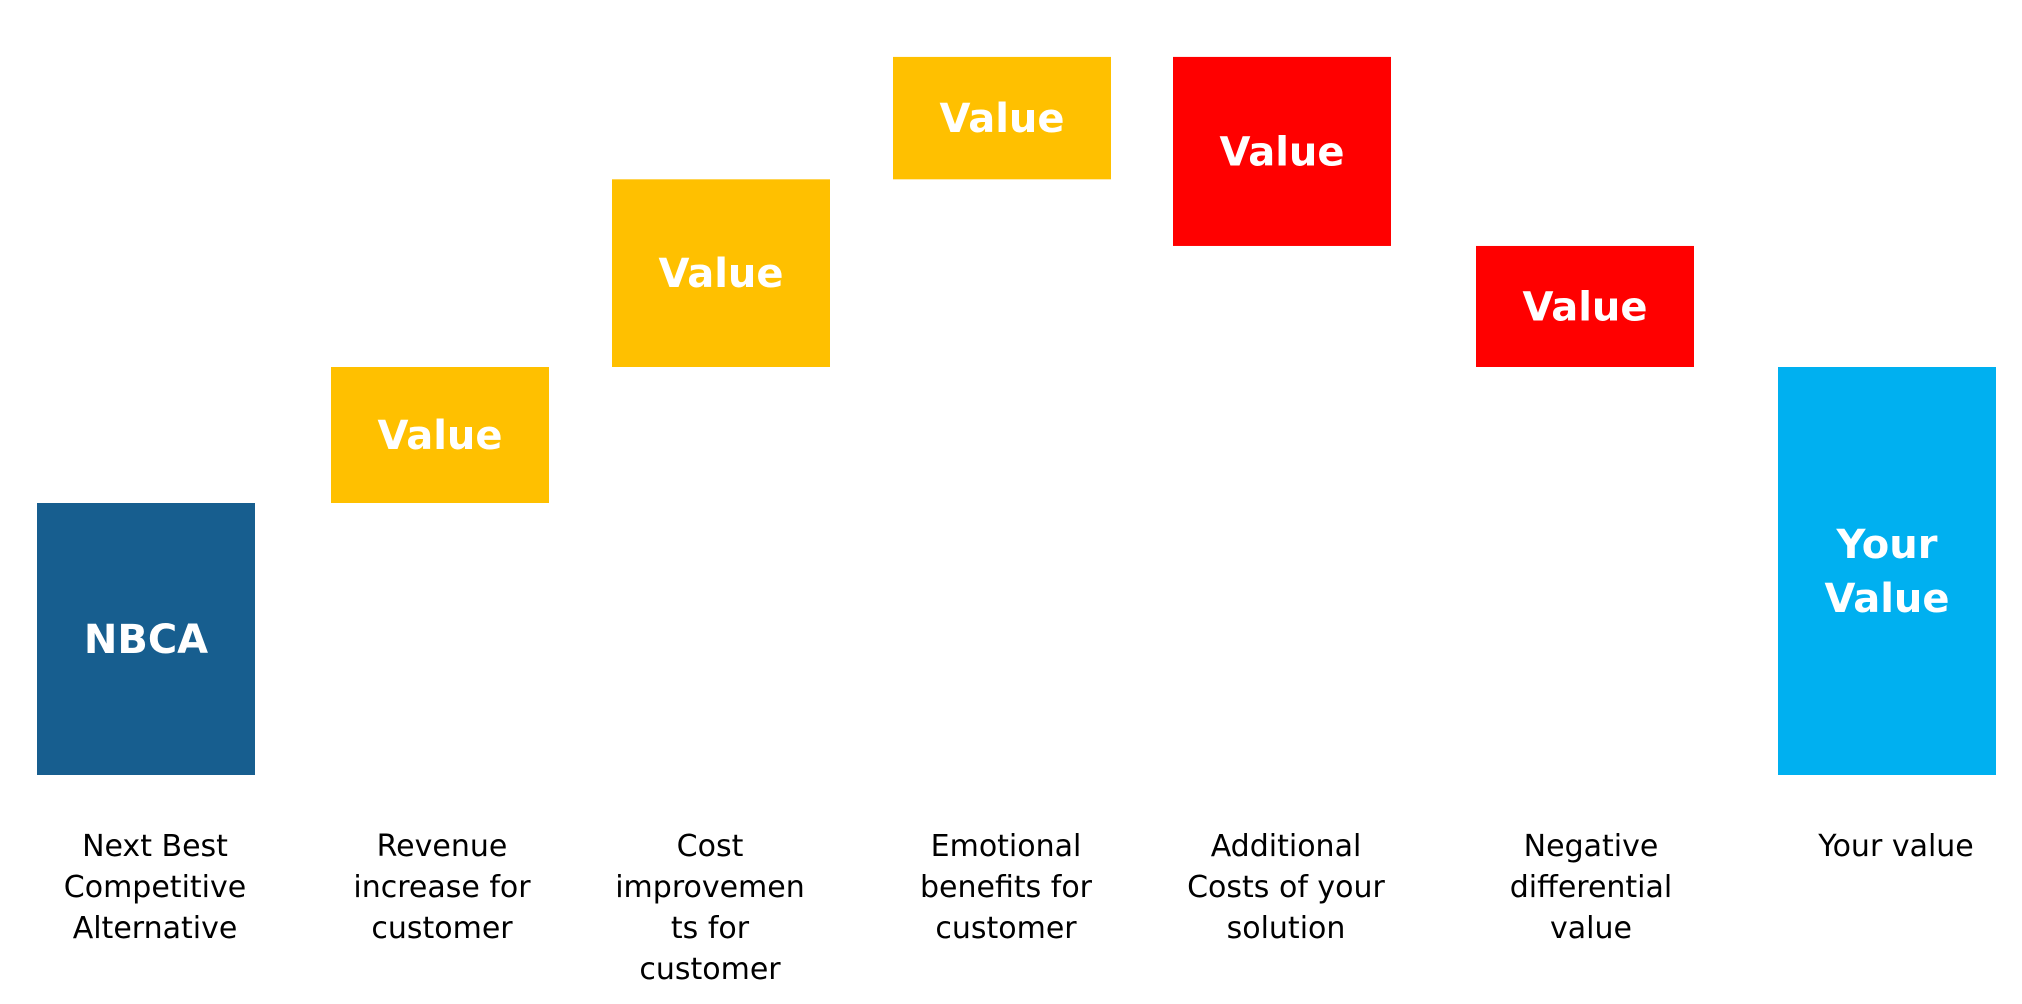 This screenshot has height=1004, width=2022. What do you see at coordinates (1006, 887) in the screenshot?
I see `category-tick-label: benefits for` at bounding box center [1006, 887].